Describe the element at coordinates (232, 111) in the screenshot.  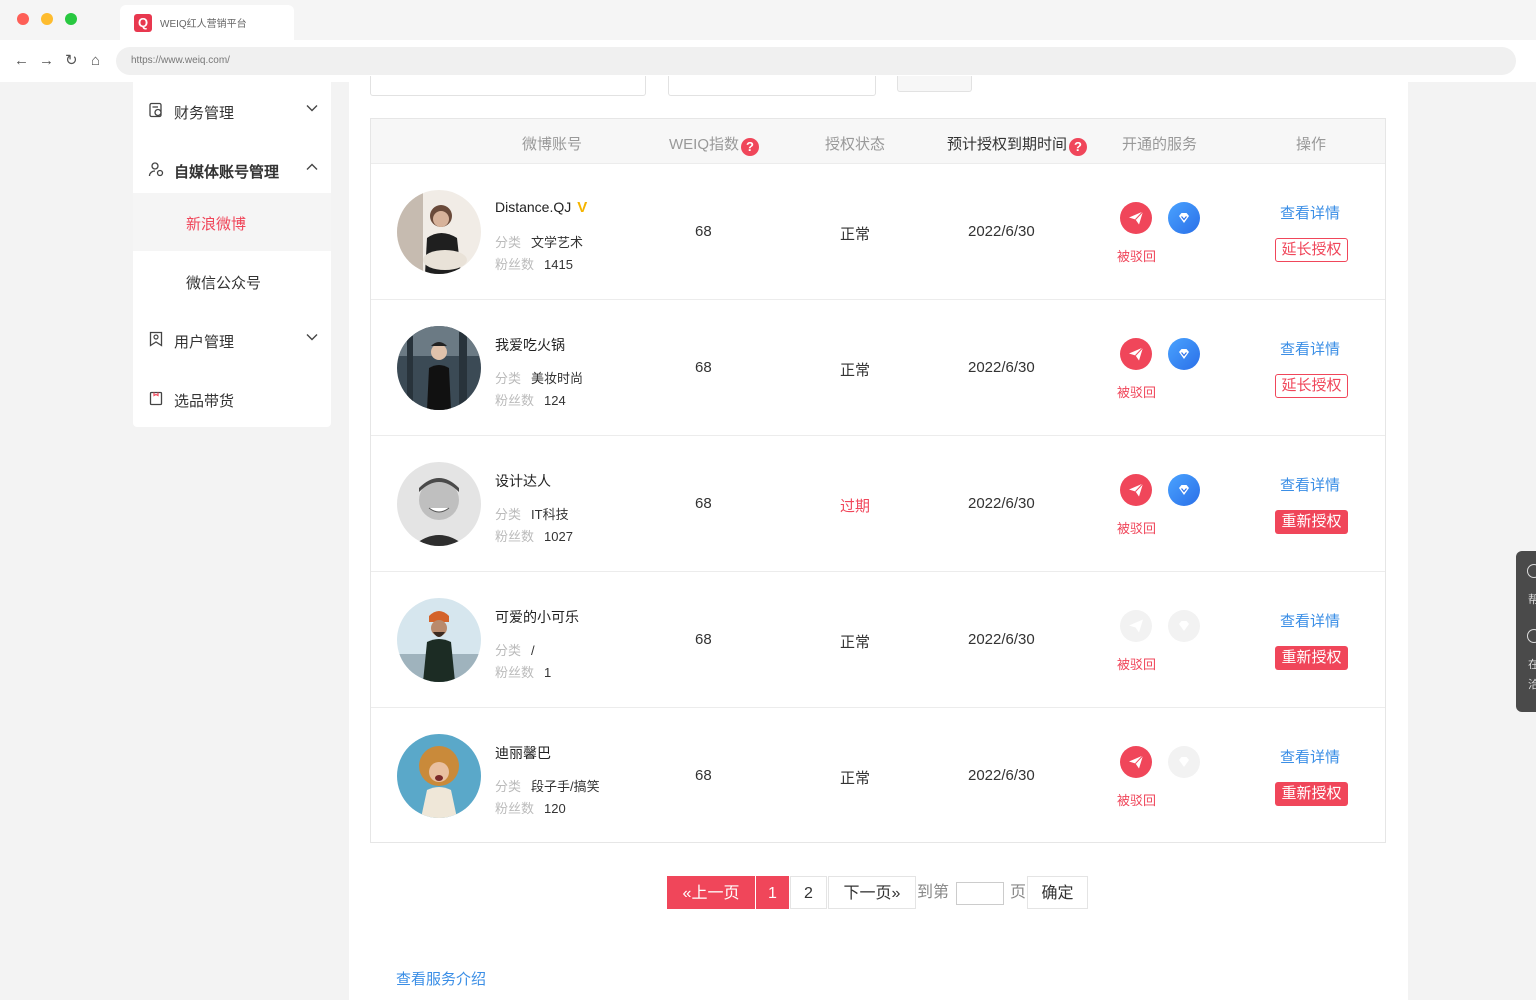
I see `sidebar-item-finance: 财务管理` at that location.